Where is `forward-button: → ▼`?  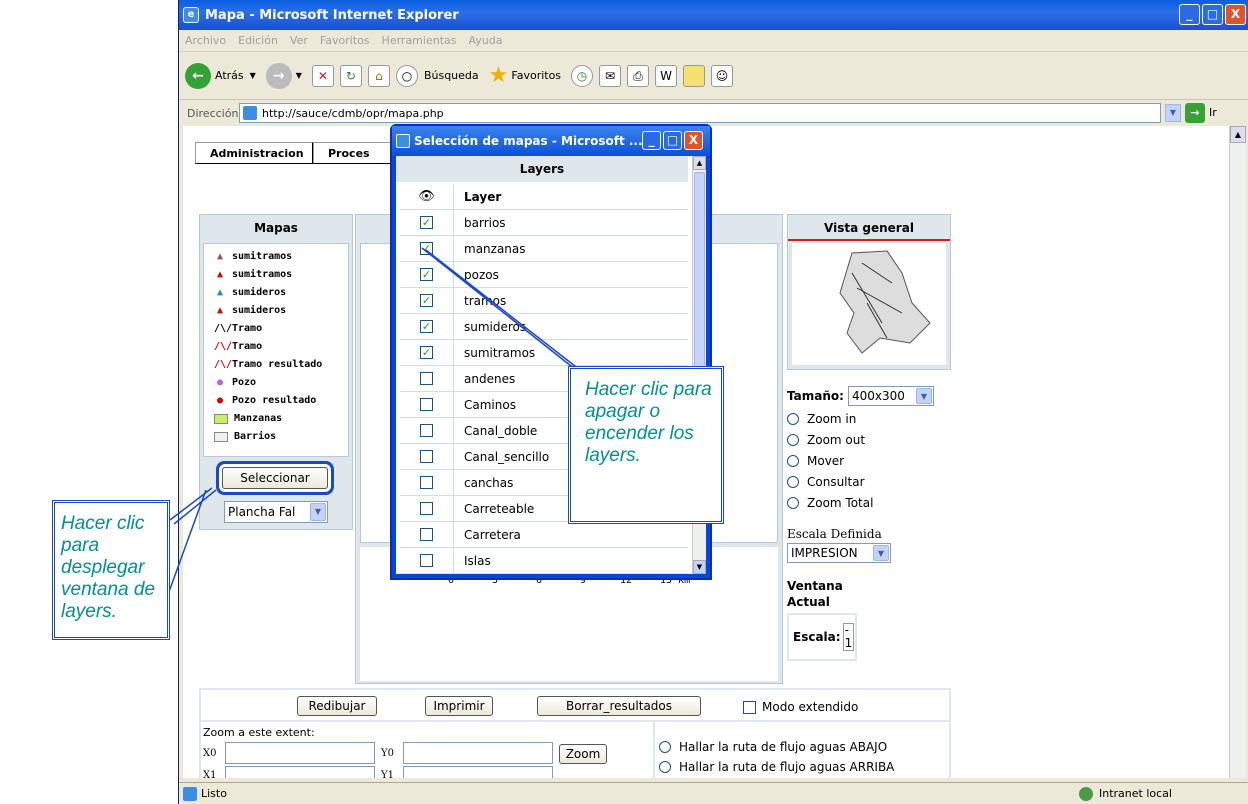 forward-button: → ▼ is located at coordinates (283, 75).